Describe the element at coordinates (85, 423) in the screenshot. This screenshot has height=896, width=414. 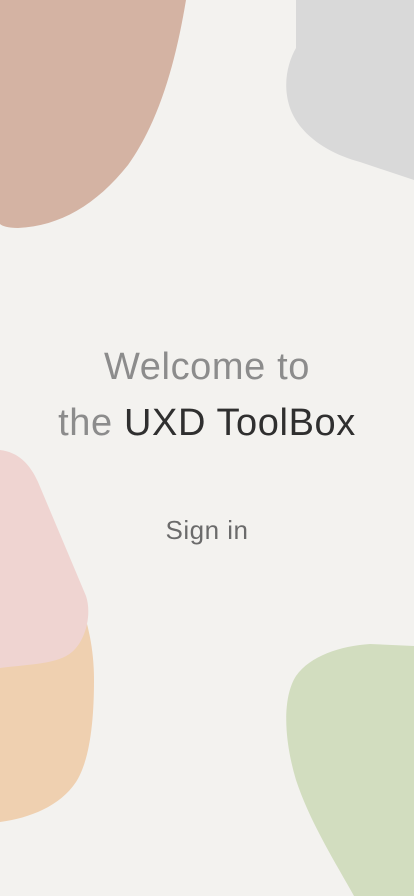
I see `welcome-line-2-prefix: the` at that location.